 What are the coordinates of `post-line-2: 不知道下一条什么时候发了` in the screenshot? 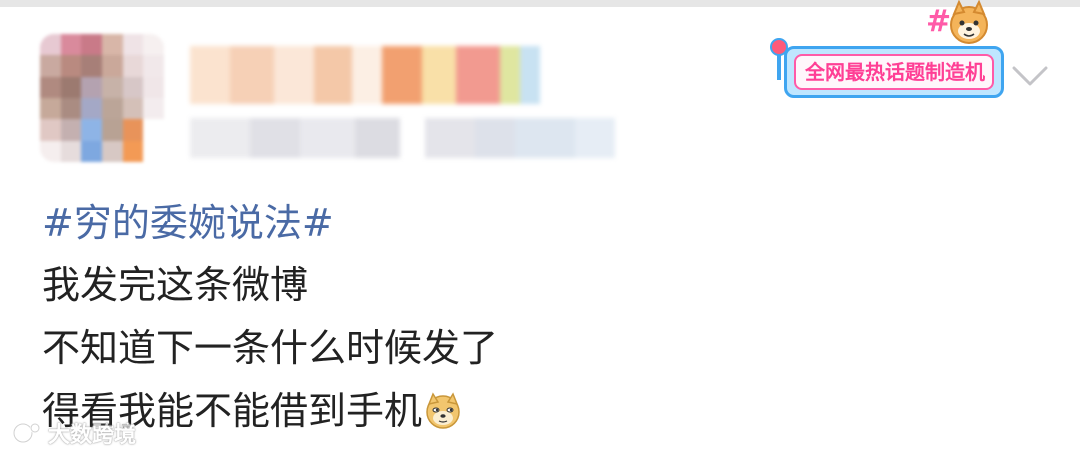 It's located at (270, 348).